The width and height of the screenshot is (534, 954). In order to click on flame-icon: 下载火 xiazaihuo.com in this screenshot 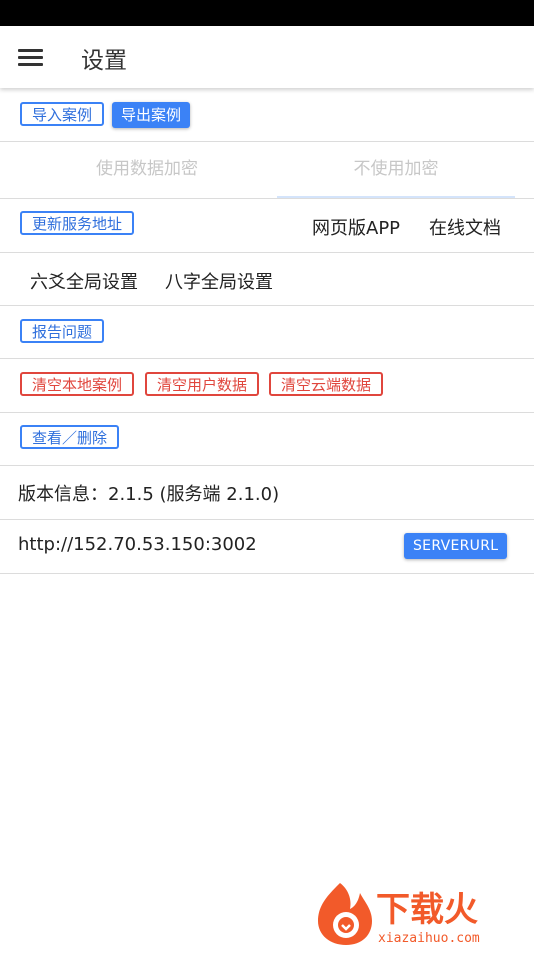, I will do `click(399, 914)`.